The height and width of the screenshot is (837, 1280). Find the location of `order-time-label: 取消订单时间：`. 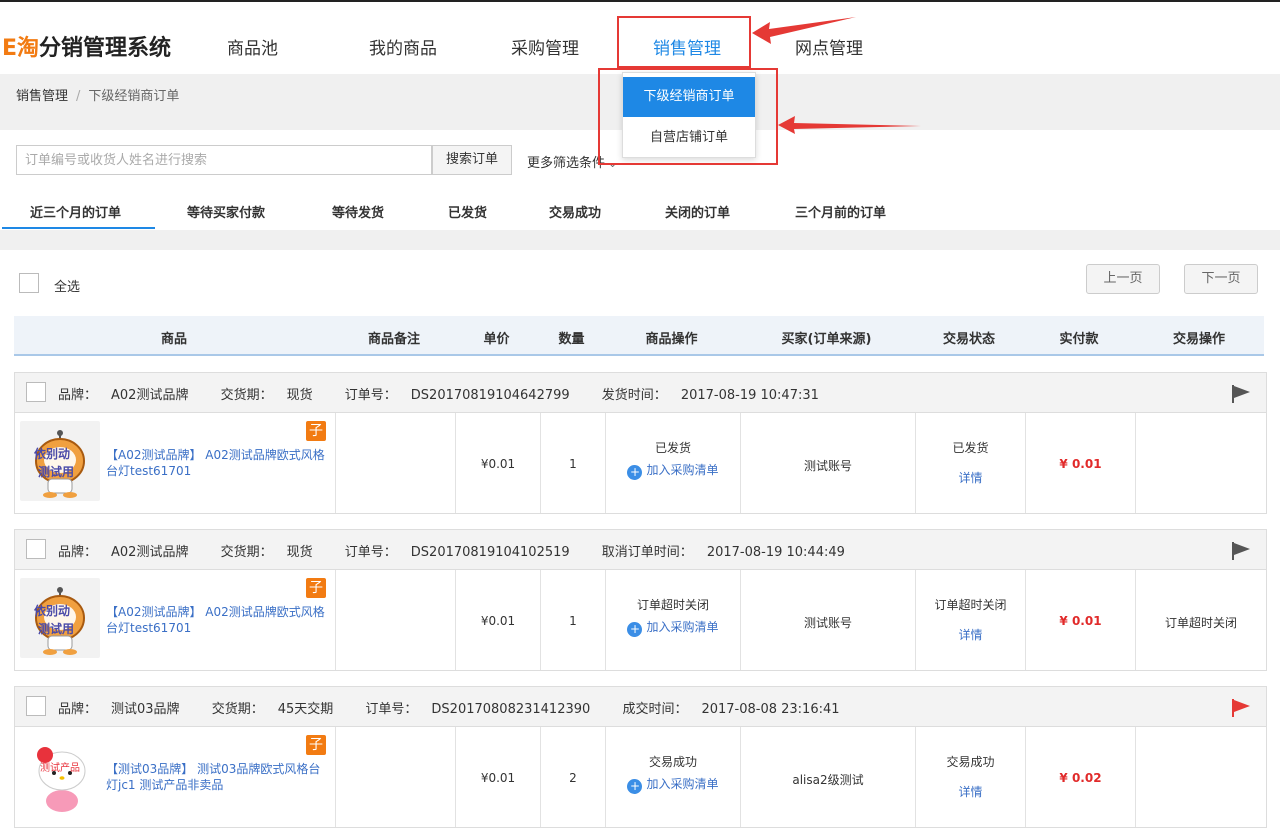

order-time-label: 取消订单时间： is located at coordinates (647, 552).